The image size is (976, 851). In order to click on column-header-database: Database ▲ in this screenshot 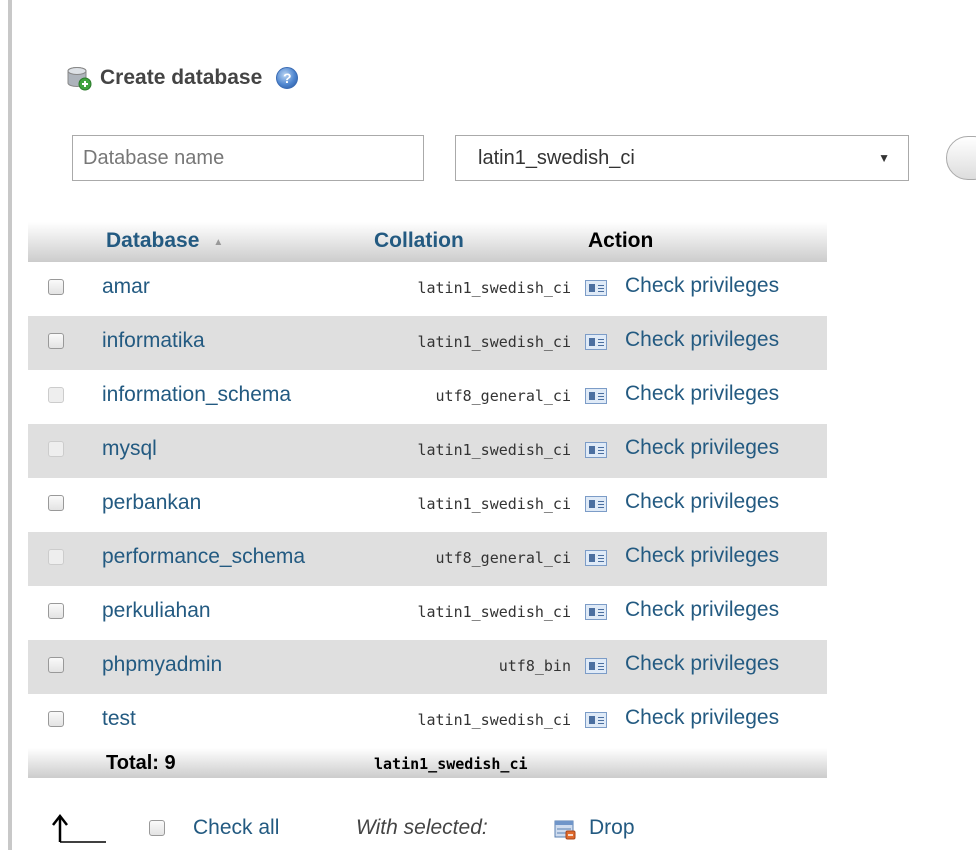, I will do `click(164, 241)`.